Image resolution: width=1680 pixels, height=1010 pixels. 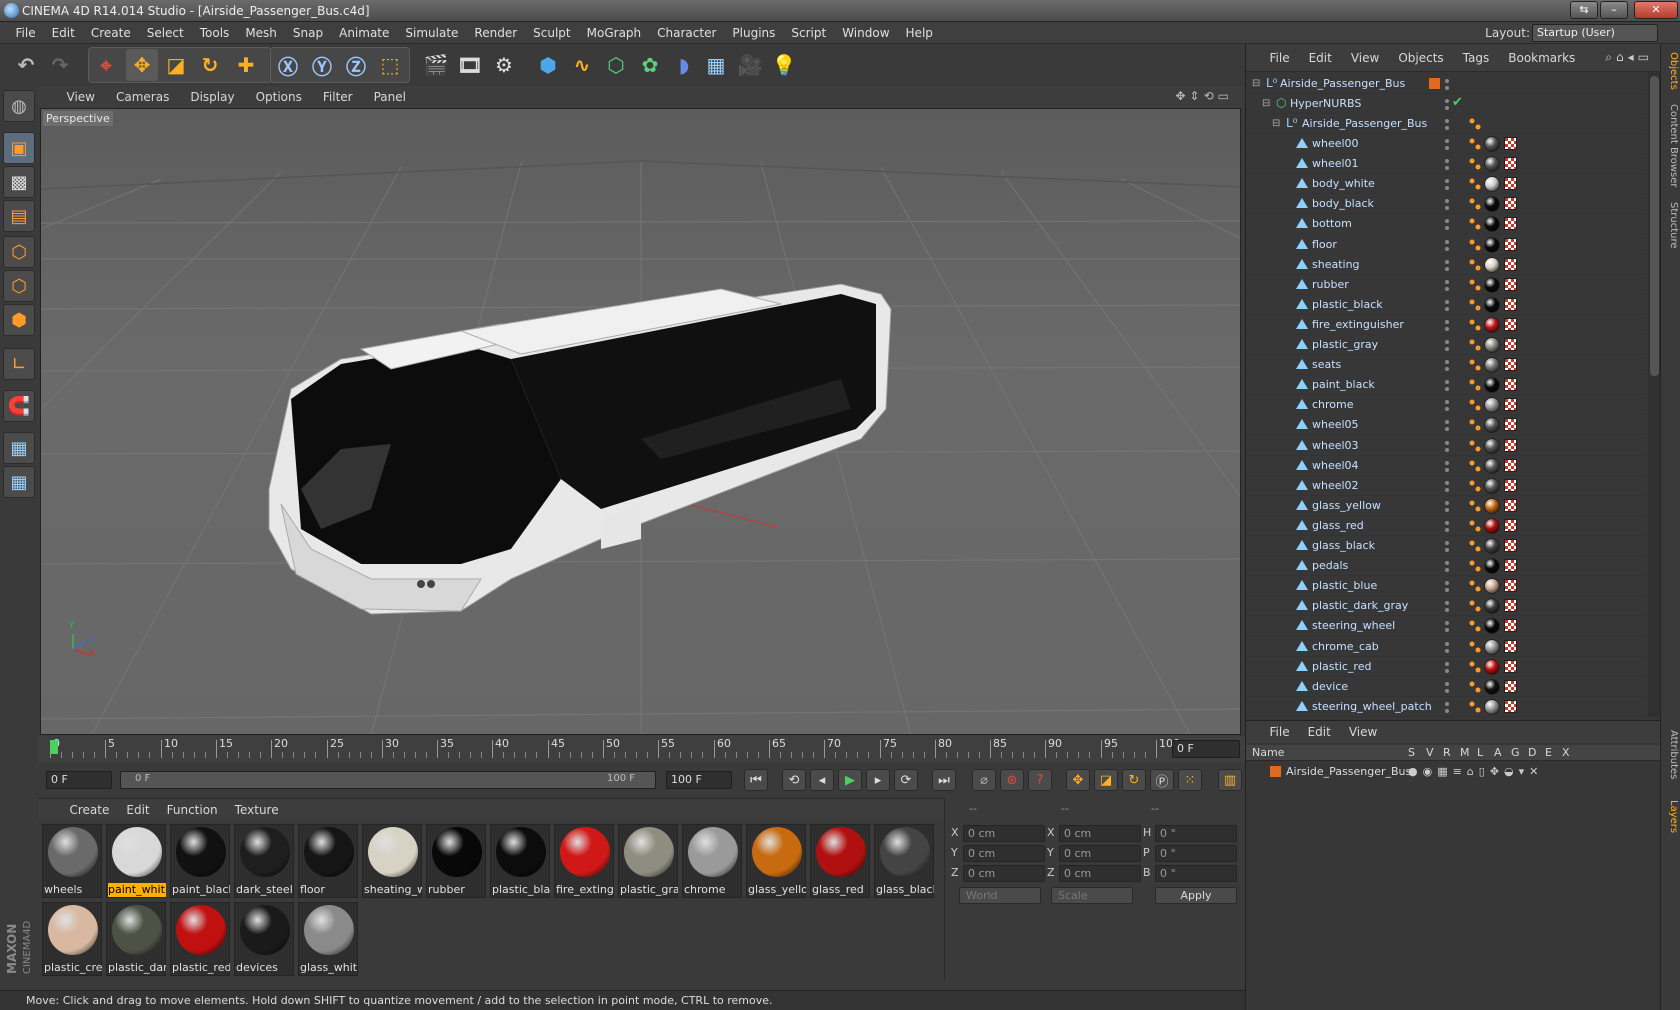 I want to click on rot-h-field: 0 °, so click(x=1196, y=833).